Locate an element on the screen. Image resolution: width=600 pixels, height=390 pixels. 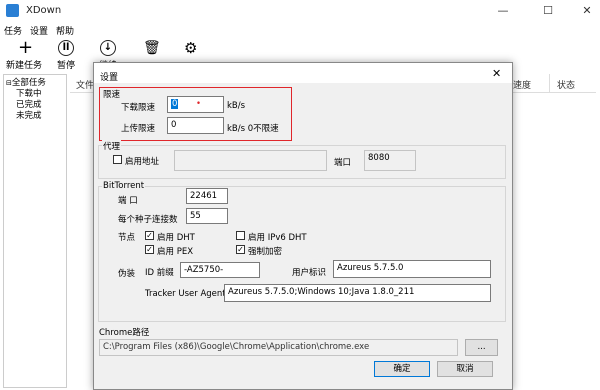
enable-proxy-label: 启用地址 is located at coordinates (142, 162).